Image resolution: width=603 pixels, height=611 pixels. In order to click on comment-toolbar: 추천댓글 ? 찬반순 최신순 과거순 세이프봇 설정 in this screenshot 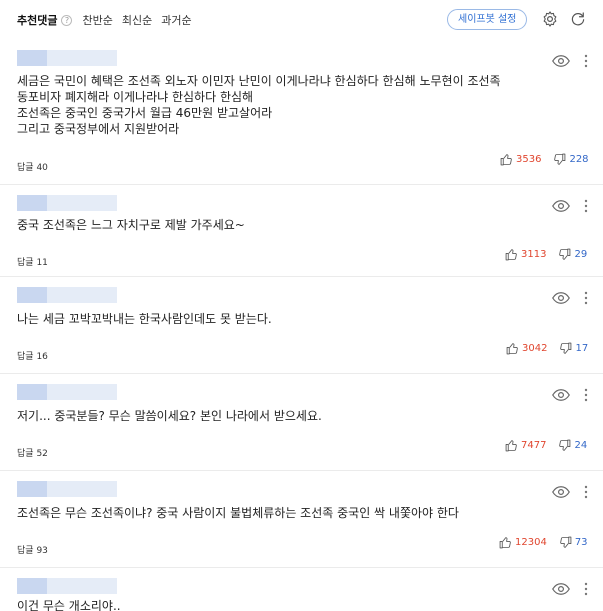, I will do `click(301, 20)`.